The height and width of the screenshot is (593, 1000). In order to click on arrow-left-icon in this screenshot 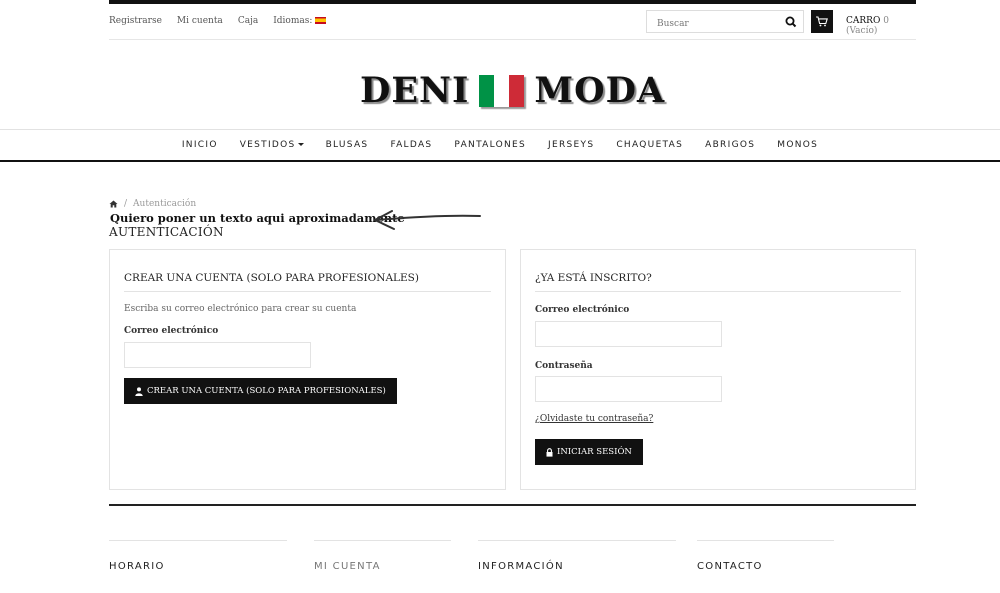, I will do `click(427, 220)`.